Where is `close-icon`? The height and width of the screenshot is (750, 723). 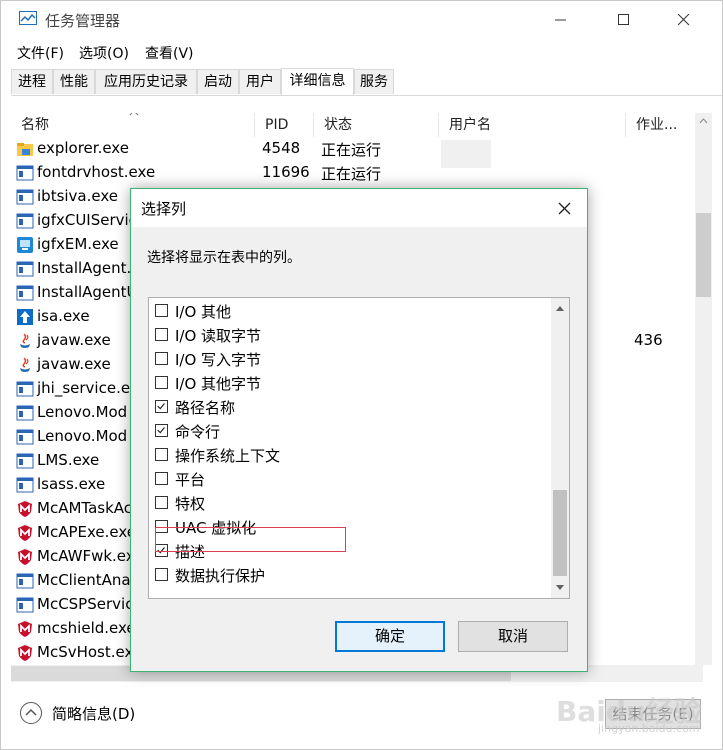 close-icon is located at coordinates (564, 208).